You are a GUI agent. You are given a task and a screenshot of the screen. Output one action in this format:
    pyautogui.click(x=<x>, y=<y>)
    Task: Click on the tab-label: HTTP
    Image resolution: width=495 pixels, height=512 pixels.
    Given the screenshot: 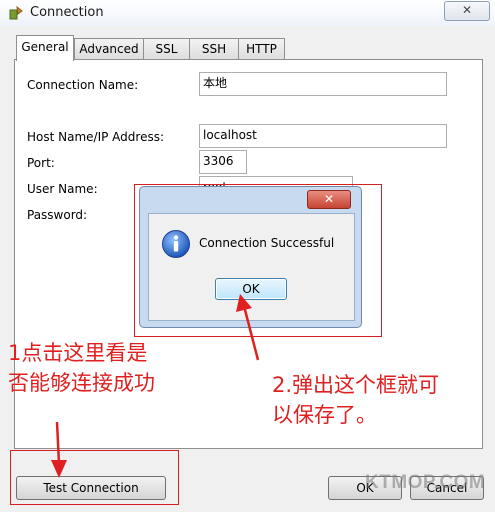 What is the action you would take?
    pyautogui.click(x=261, y=49)
    